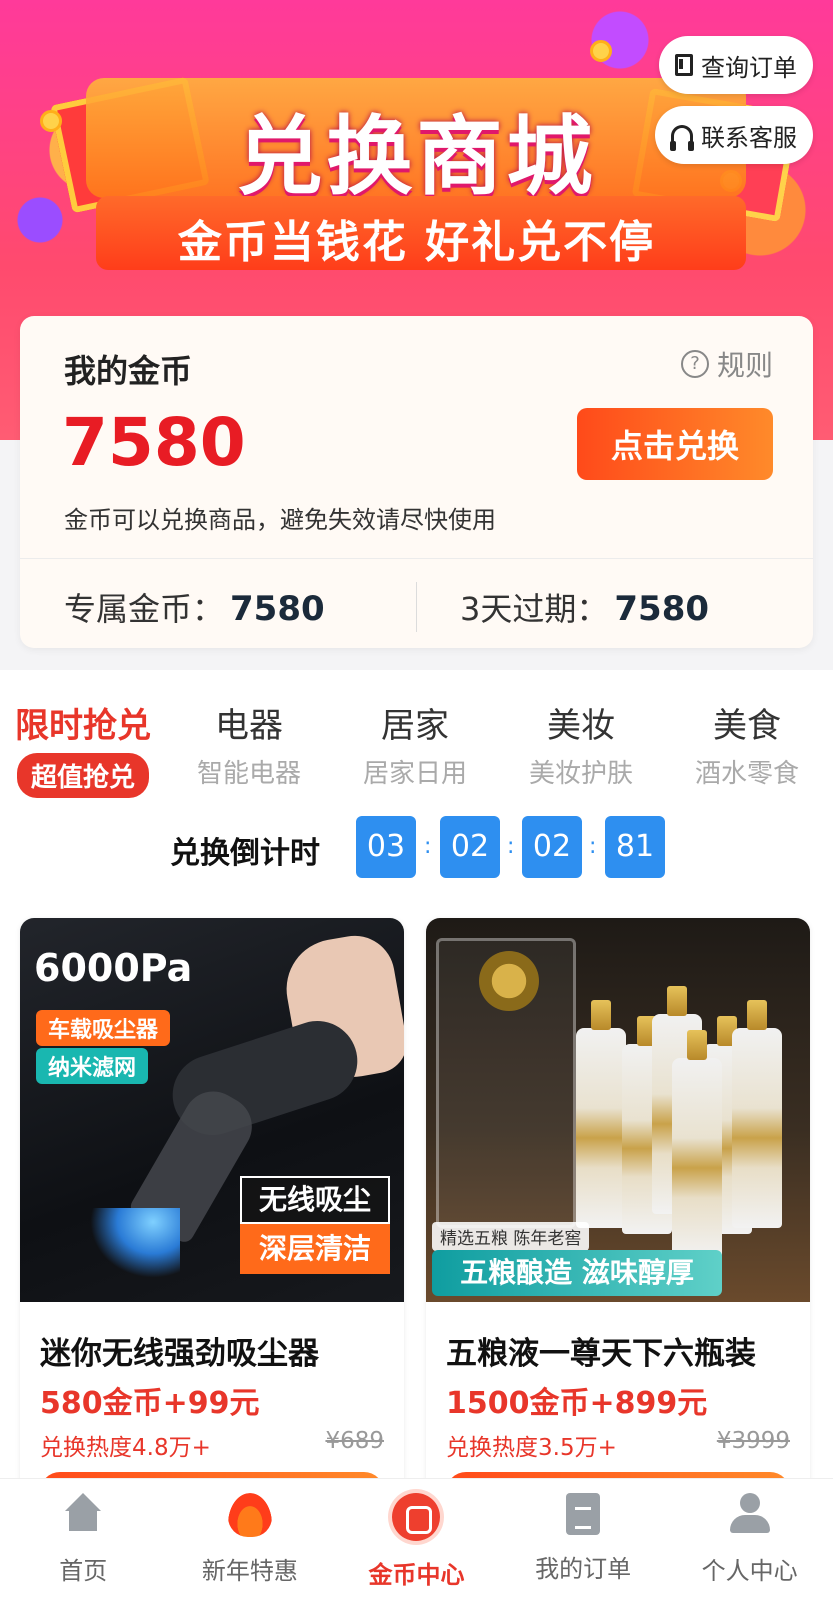 The width and height of the screenshot is (833, 1600). I want to click on countdown-hours: 03, so click(386, 847).